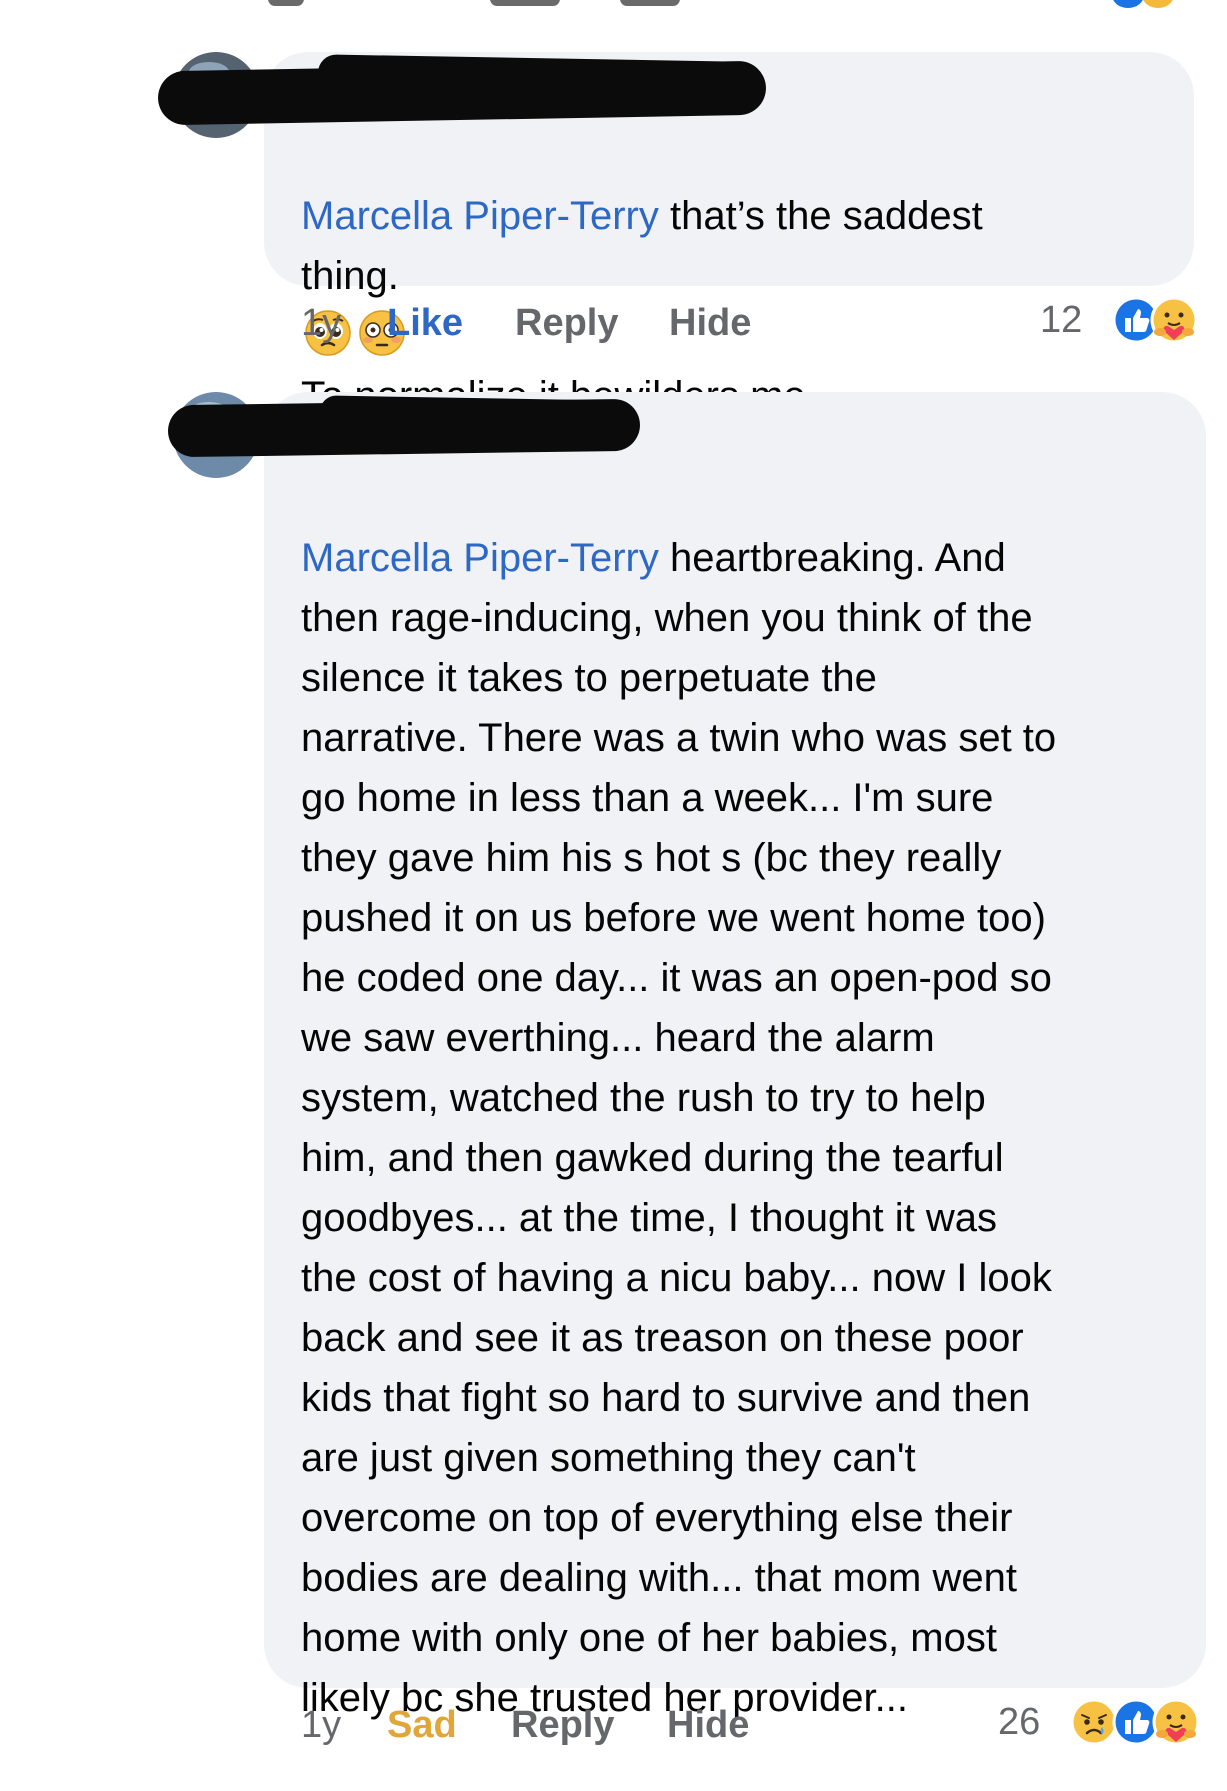 The height and width of the screenshot is (1791, 1227). I want to click on hide-button: Hide, so click(708, 1725).